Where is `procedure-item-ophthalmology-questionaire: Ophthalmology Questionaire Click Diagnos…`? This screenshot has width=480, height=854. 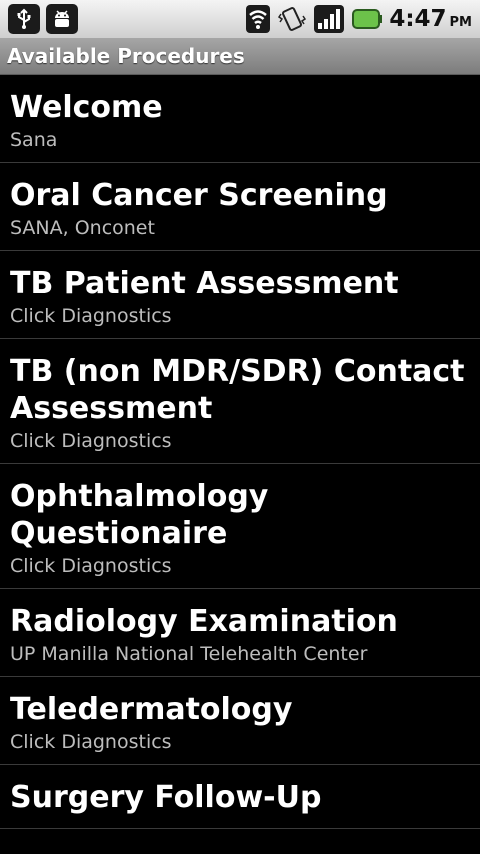 procedure-item-ophthalmology-questionaire: Ophthalmology Questionaire Click Diagnos… is located at coordinates (240, 526).